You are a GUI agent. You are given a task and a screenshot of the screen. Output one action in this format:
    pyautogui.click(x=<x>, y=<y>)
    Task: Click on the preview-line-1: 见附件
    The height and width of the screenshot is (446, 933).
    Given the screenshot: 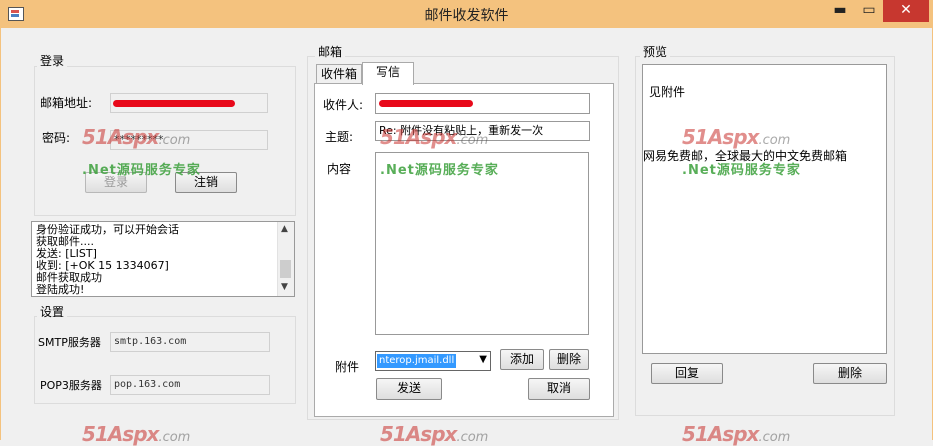 What is the action you would take?
    pyautogui.click(x=667, y=92)
    